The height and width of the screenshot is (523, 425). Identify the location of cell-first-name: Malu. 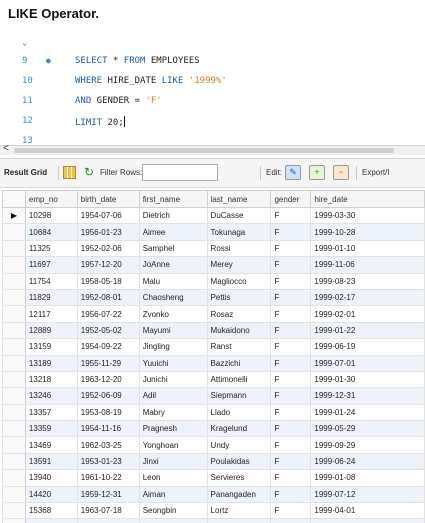
(173, 281).